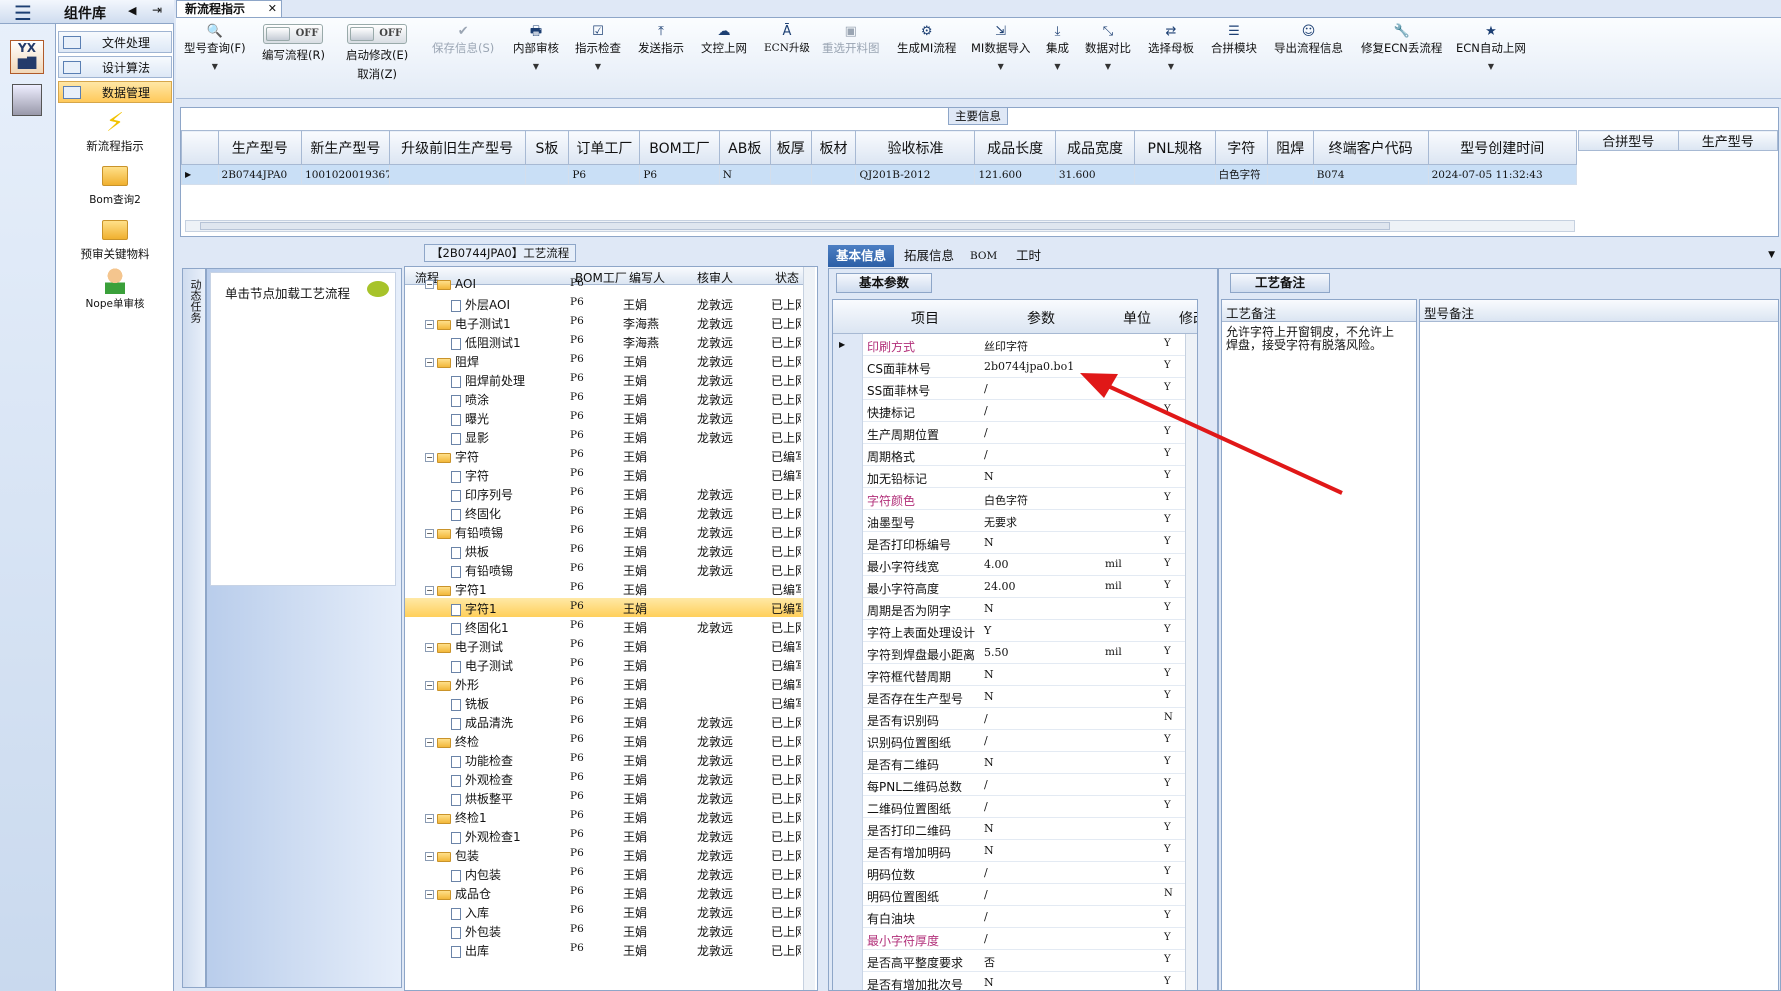 This screenshot has height=991, width=1781. What do you see at coordinates (1015, 807) in the screenshot?
I see `param-row: 二维码位置图纸 / Y` at bounding box center [1015, 807].